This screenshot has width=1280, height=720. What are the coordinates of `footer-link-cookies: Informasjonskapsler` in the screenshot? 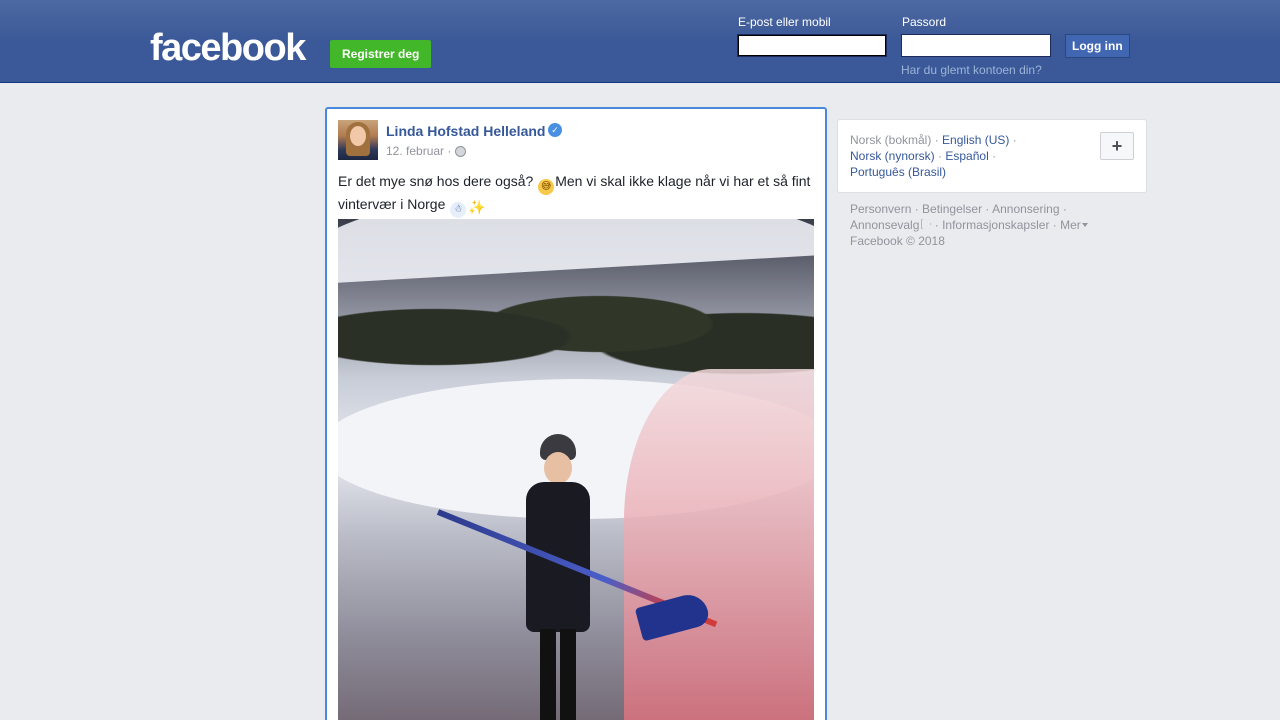 It's located at (995, 225).